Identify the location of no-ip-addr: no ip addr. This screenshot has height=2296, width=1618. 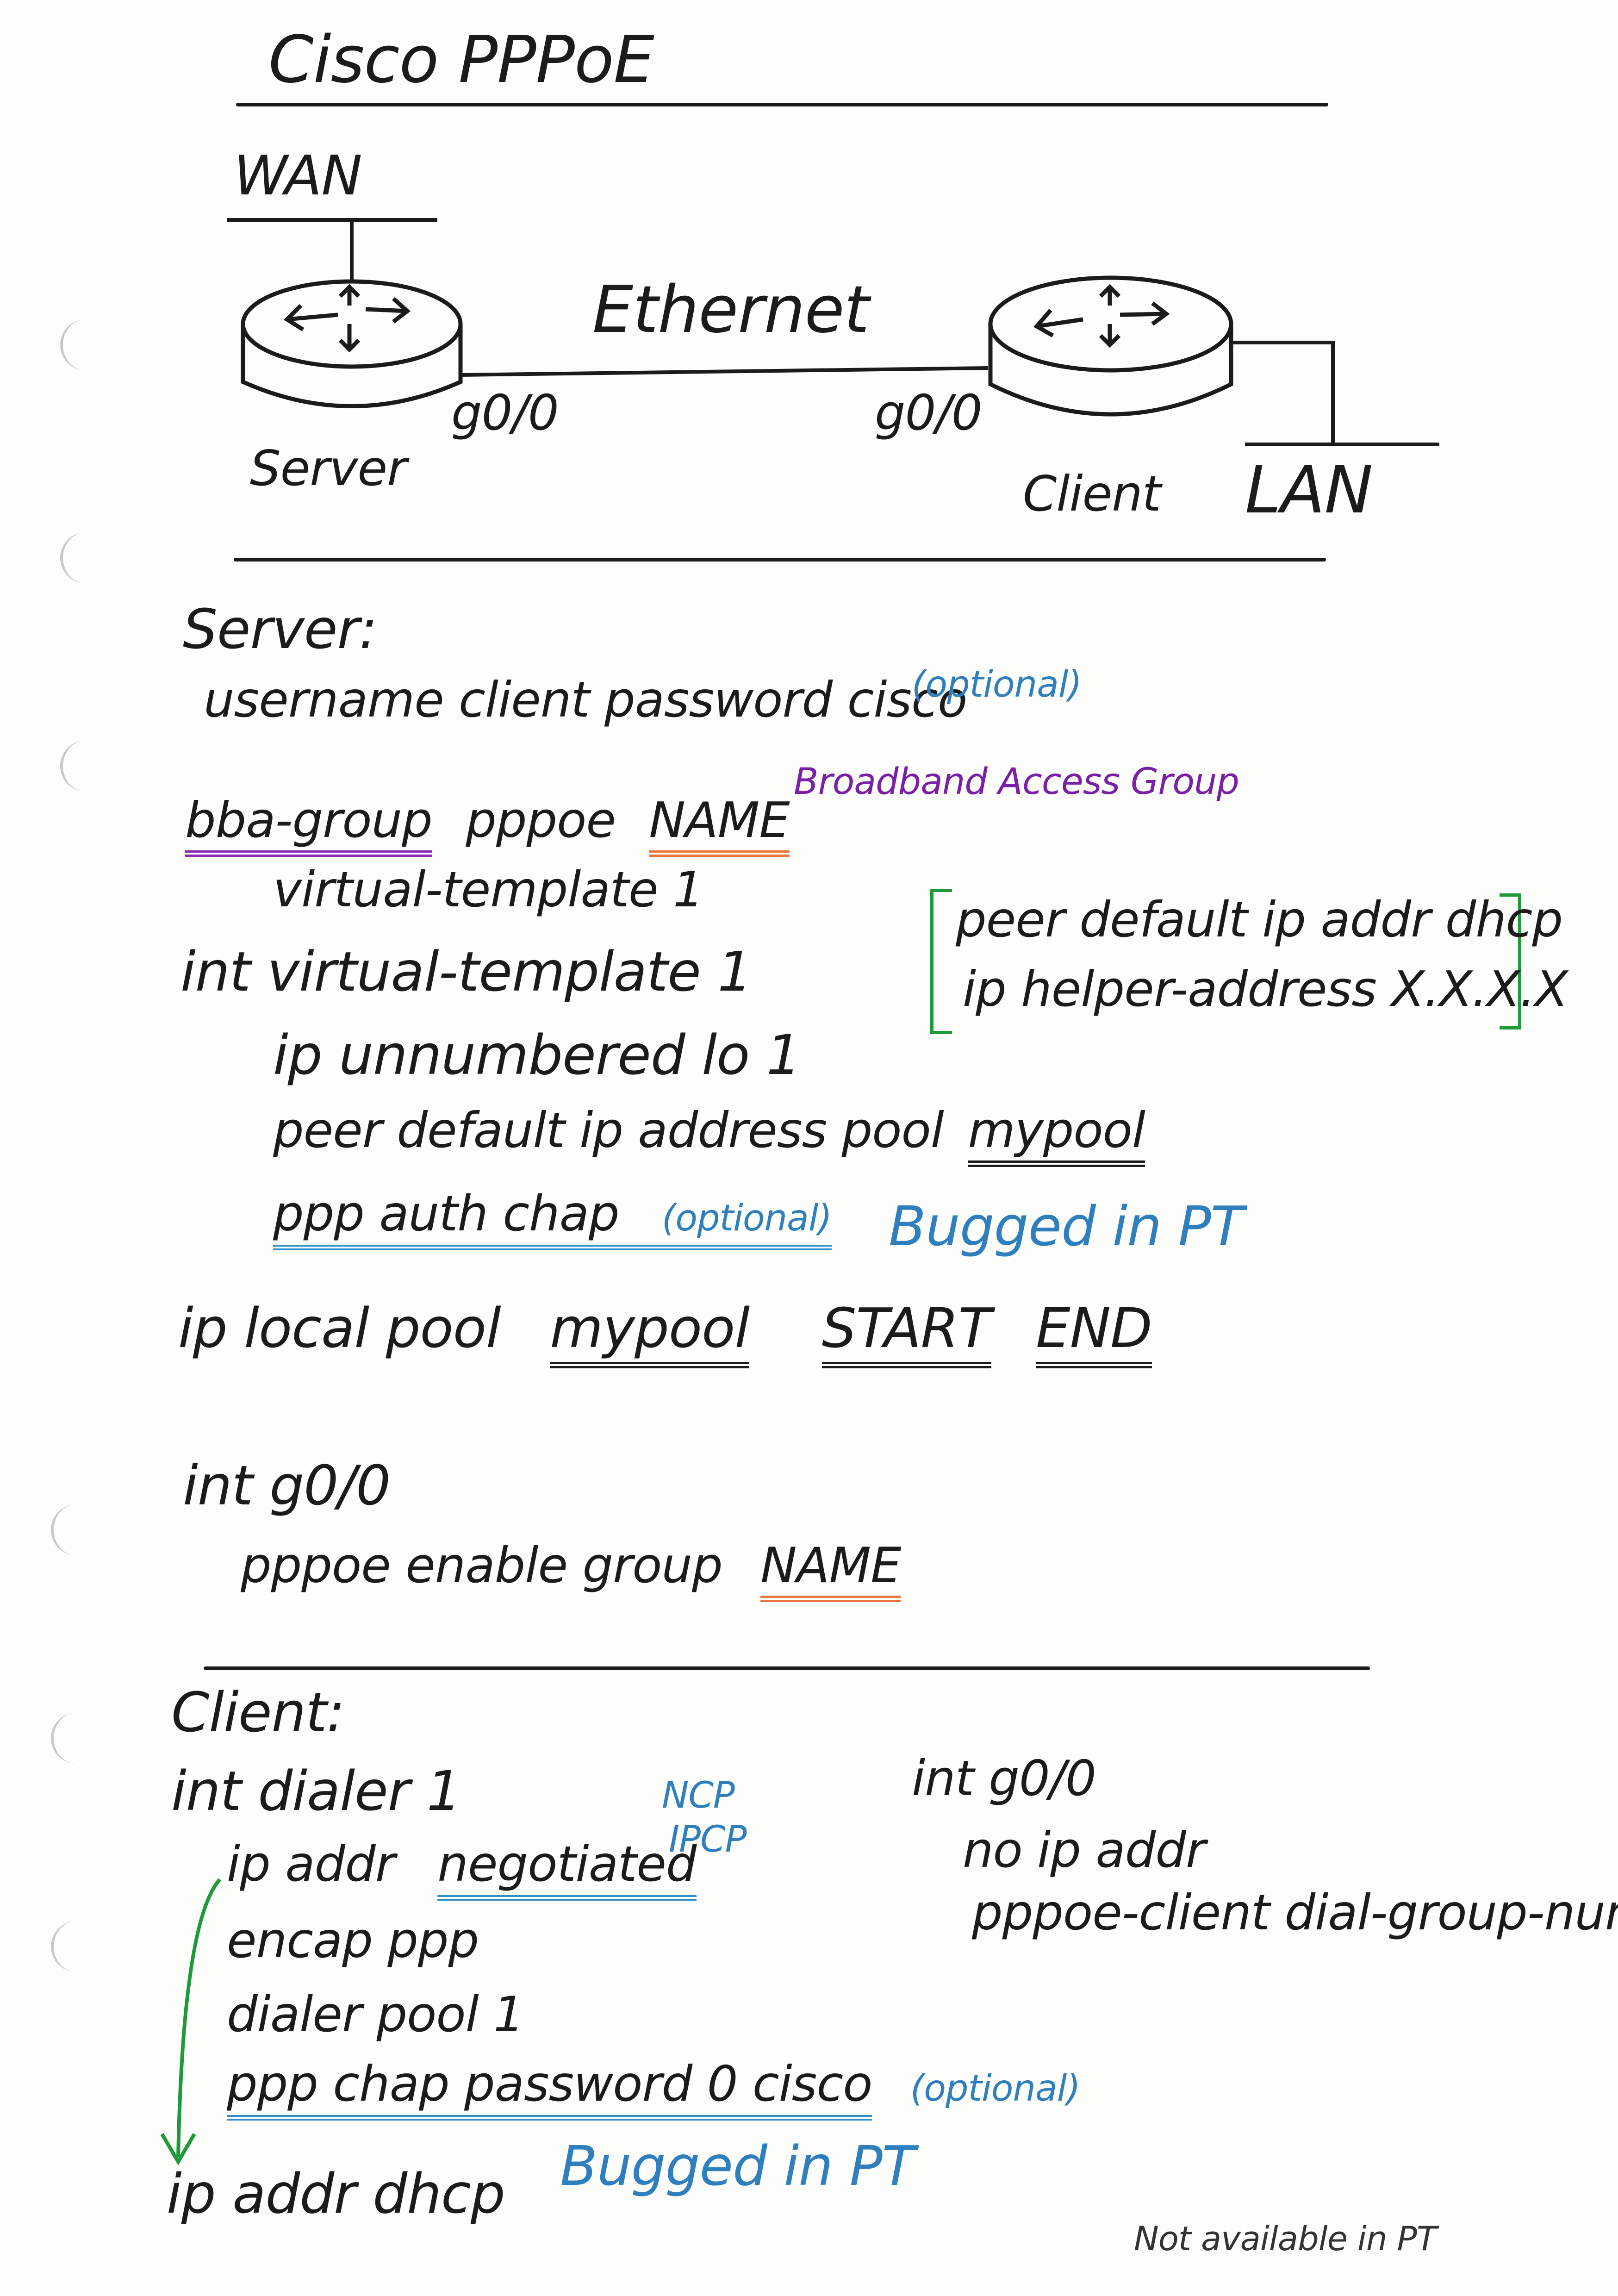
(1084, 1850).